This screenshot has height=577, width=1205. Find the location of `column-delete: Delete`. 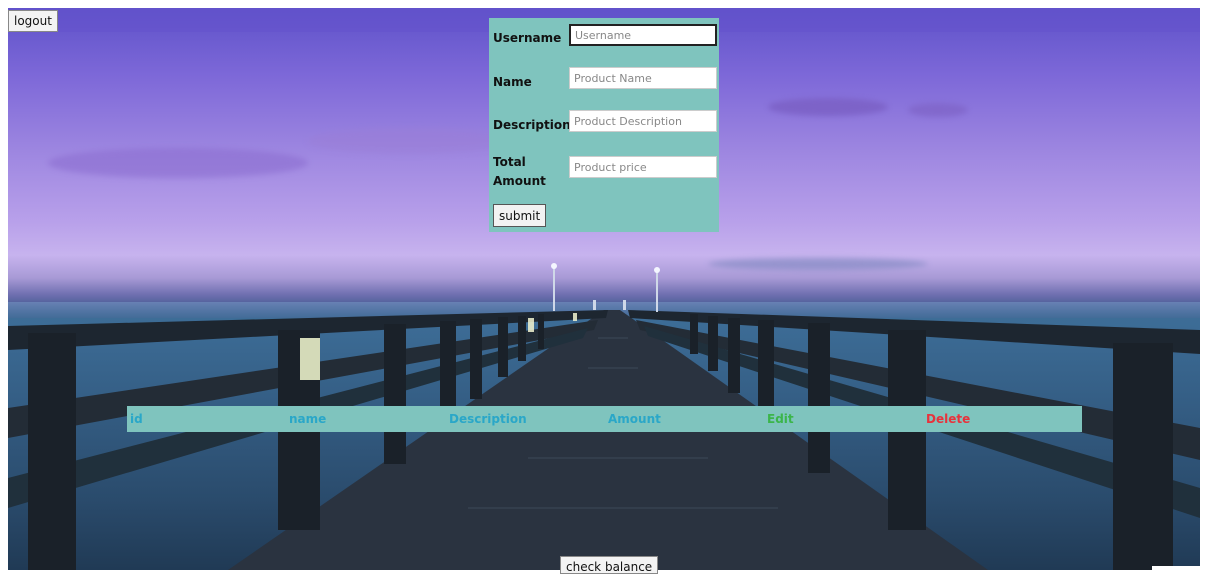

column-delete: Delete is located at coordinates (948, 419).